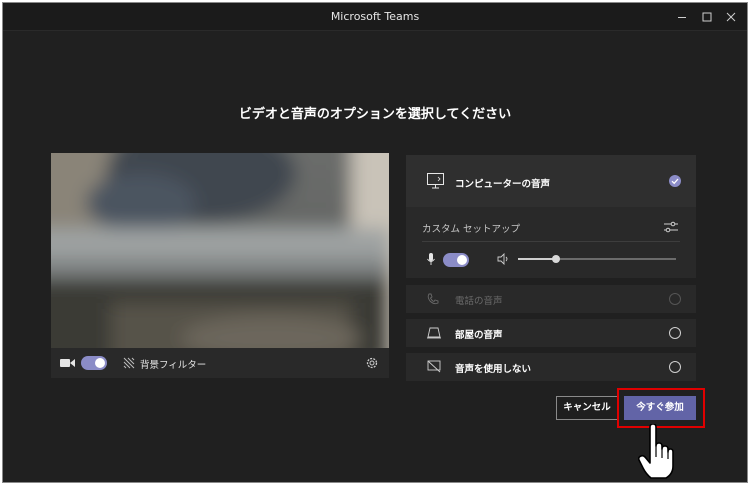 Image resolution: width=750 pixels, height=485 pixels. I want to click on speaker-volume-fill, so click(537, 259).